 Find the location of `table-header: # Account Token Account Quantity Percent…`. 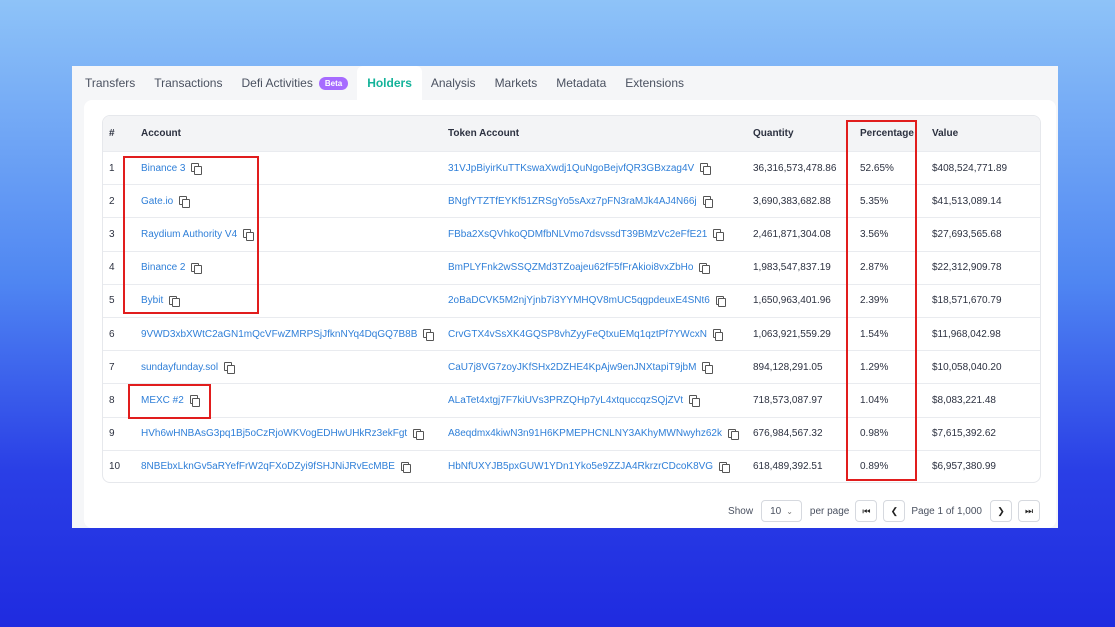

table-header: # Account Token Account Quantity Percent… is located at coordinates (571, 133).